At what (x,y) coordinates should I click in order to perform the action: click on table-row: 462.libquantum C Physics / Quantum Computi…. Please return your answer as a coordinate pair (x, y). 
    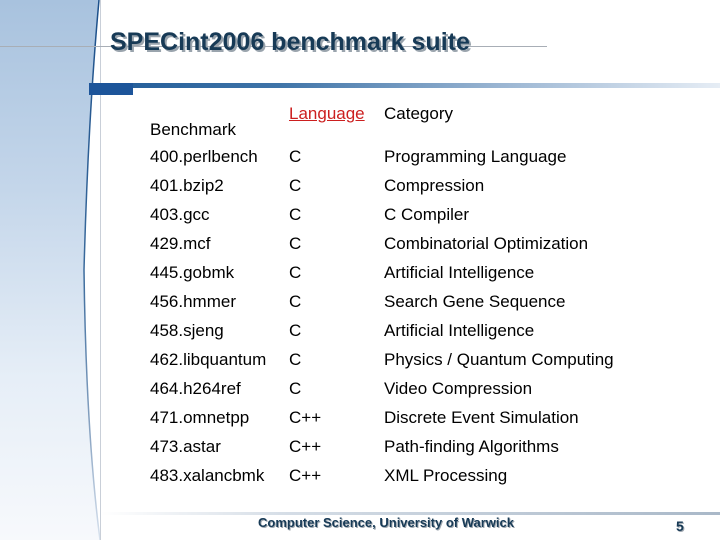
    Looking at the image, I should click on (397, 359).